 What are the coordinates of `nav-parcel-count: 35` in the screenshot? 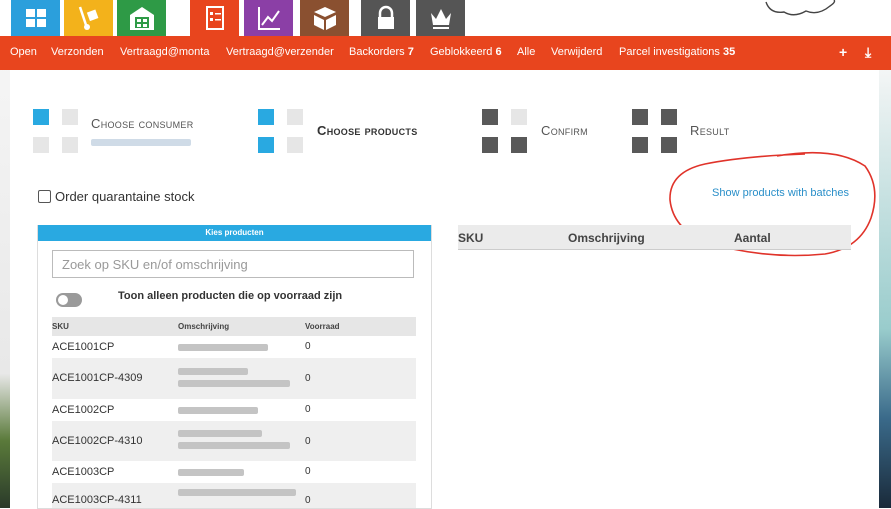 It's located at (729, 52).